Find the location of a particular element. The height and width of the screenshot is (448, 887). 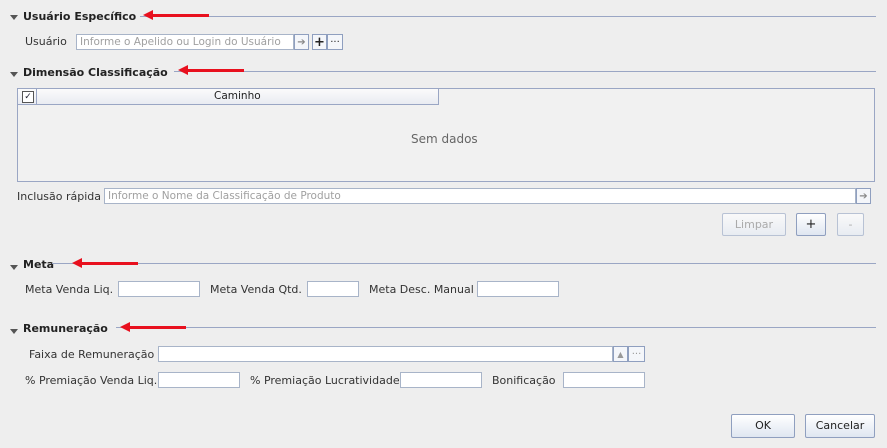

column-header-caminho: Caminho is located at coordinates (237, 96).